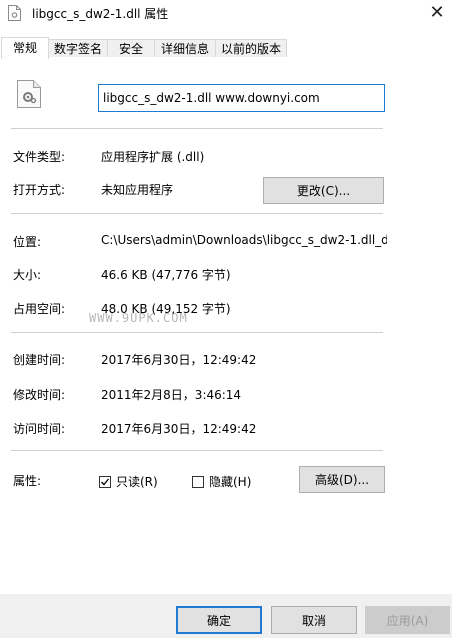 This screenshot has width=452, height=638. I want to click on modified-label: 修改时间:, so click(39, 395).